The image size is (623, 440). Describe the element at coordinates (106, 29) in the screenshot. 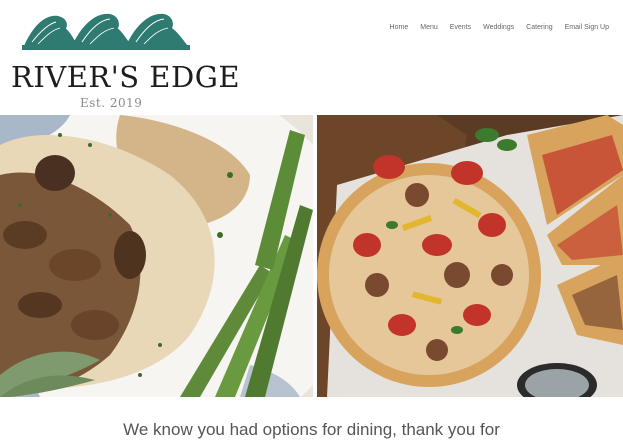

I see `waves-logo-icon` at that location.